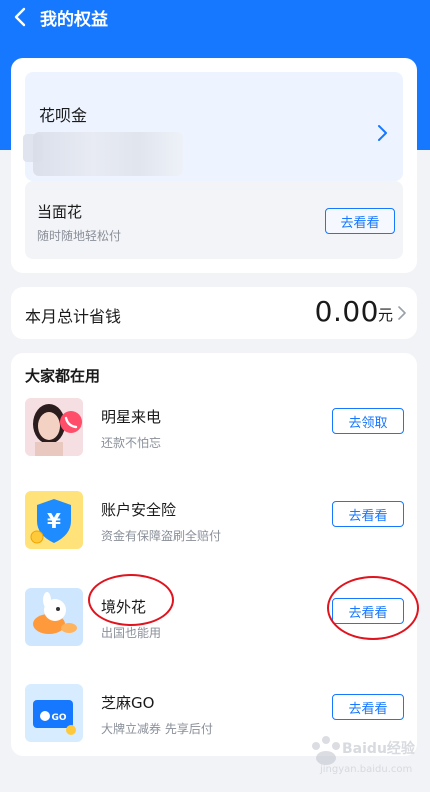 This screenshot has width=430, height=792. What do you see at coordinates (108, 154) in the screenshot?
I see `blurred-balance` at bounding box center [108, 154].